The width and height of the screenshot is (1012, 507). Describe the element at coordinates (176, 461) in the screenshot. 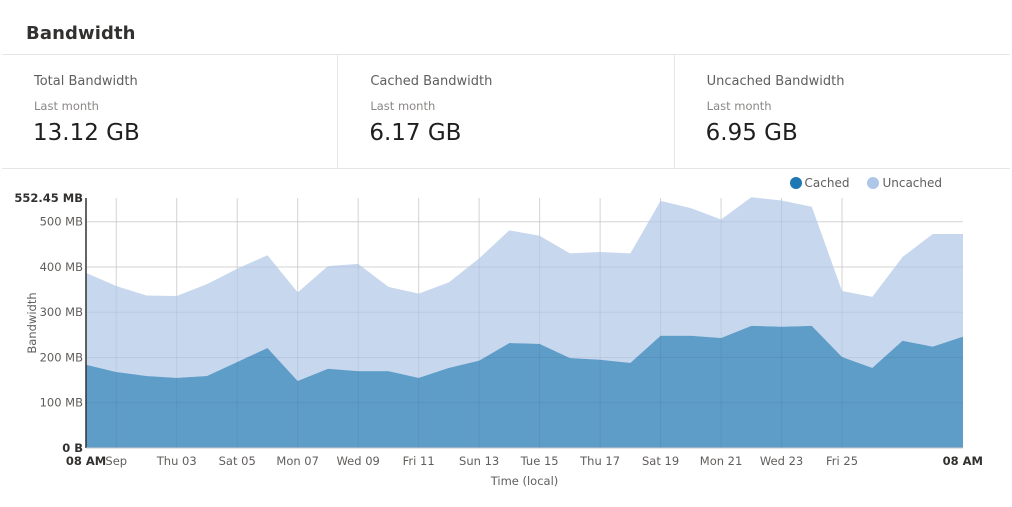

I see `x-tick-label: Thu 03` at that location.